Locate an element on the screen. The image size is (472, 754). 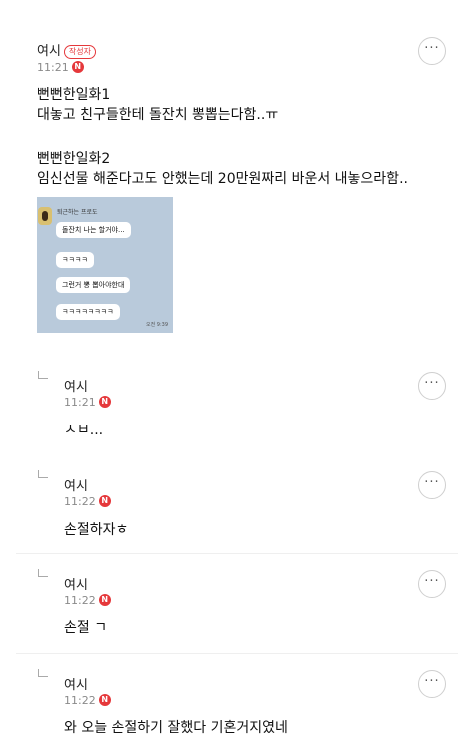
chat-bubble: 그런거 뽕 뽑아야한대 is located at coordinates (93, 285).